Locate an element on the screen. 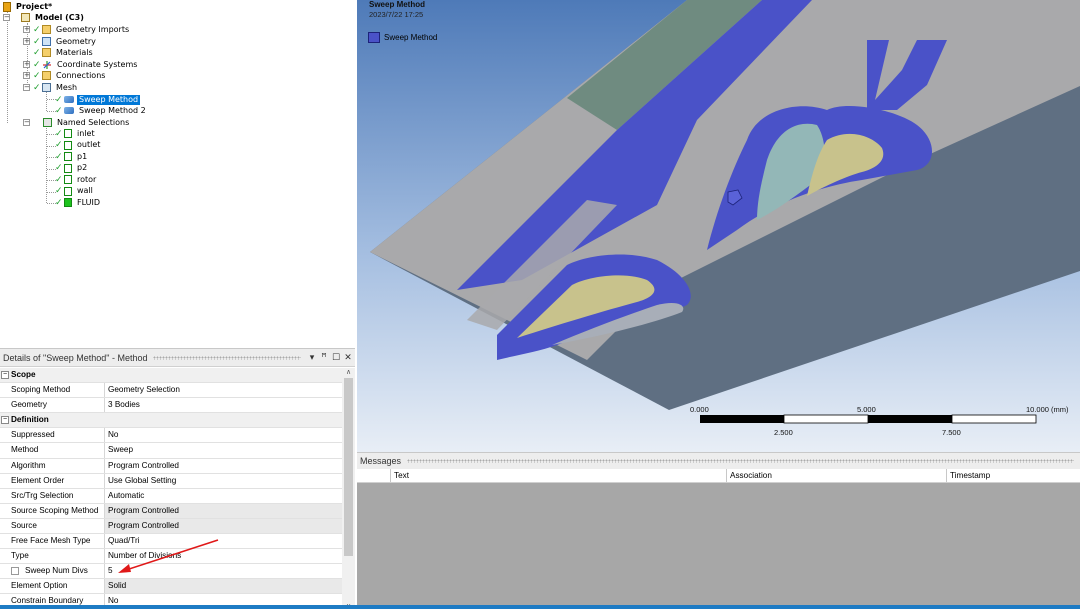 Image resolution: width=1080 pixels, height=609 pixels. tree-project-label: Project* is located at coordinates (34, 6).